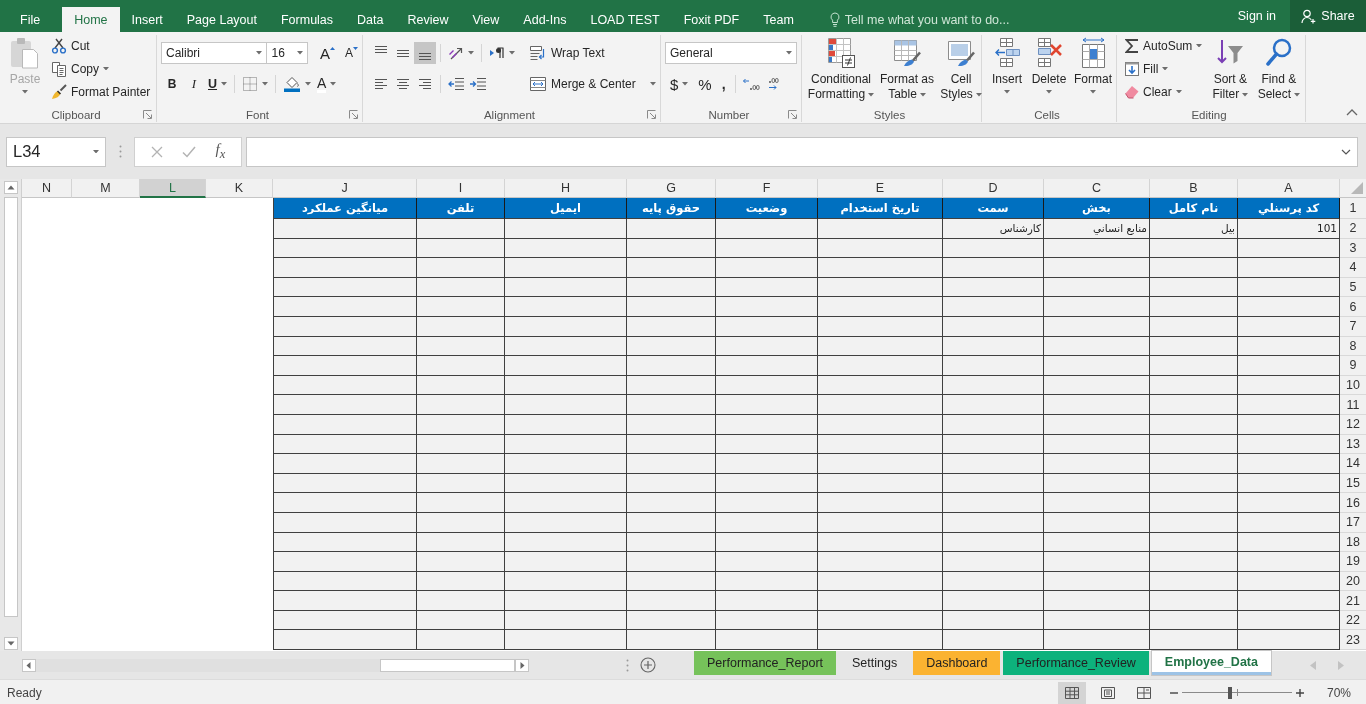  I want to click on sort-filter-button: Sort & Filter, so click(1230, 71).